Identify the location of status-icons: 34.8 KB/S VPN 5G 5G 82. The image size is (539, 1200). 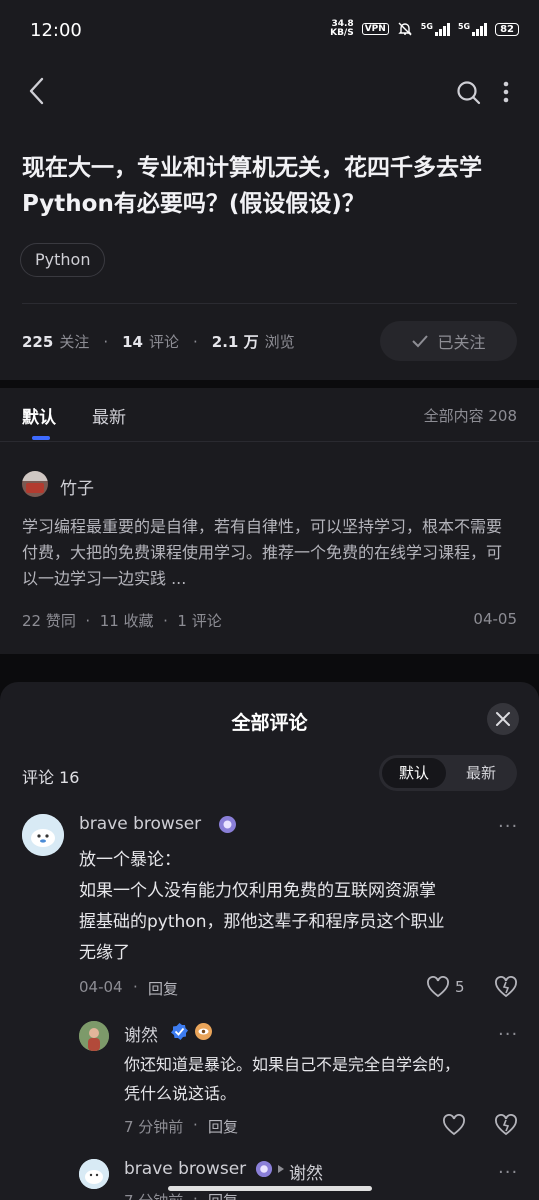
(424, 29).